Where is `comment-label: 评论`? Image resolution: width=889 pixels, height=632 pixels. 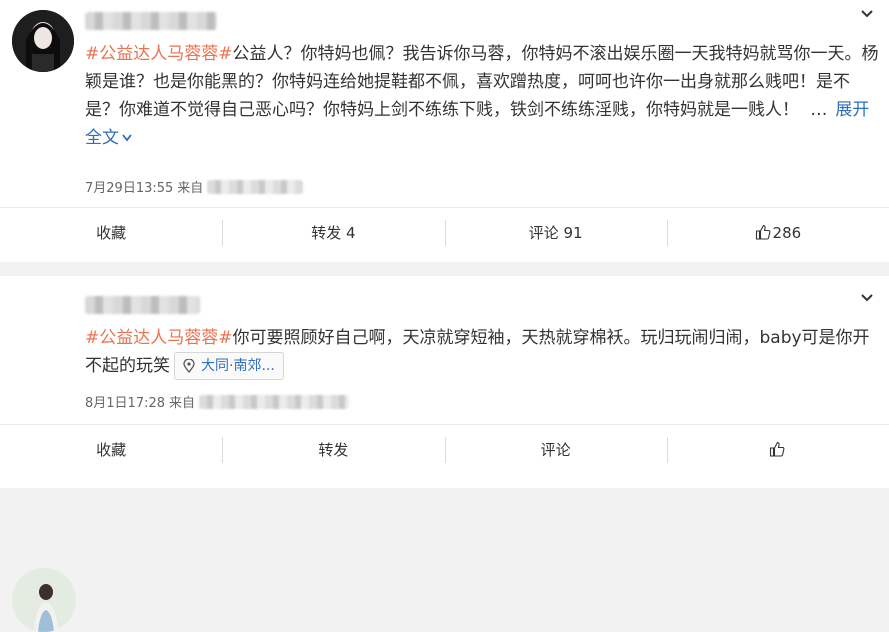
comment-label: 评论 is located at coordinates (555, 450).